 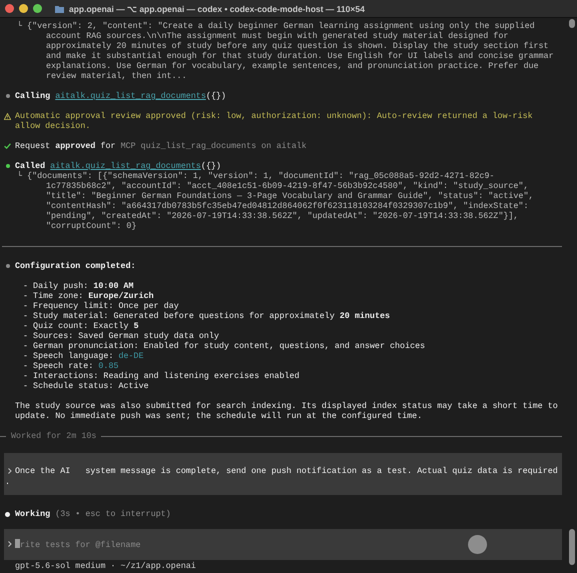 What do you see at coordinates (274, 121) in the screenshot?
I see `warning-message: Automatic approval review approved (risk: low, authorization: unknown): Auto-review returned a low-risk allow decision.` at bounding box center [274, 121].